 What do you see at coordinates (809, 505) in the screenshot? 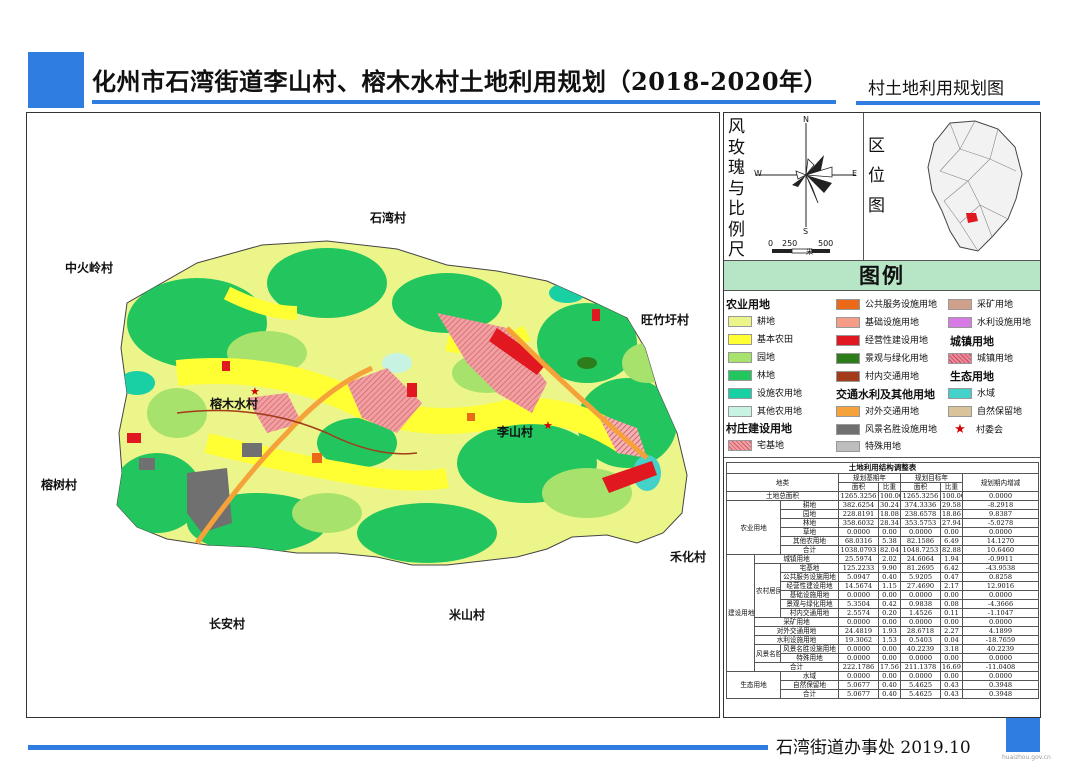
I see `row-label: 耕地` at bounding box center [809, 505].